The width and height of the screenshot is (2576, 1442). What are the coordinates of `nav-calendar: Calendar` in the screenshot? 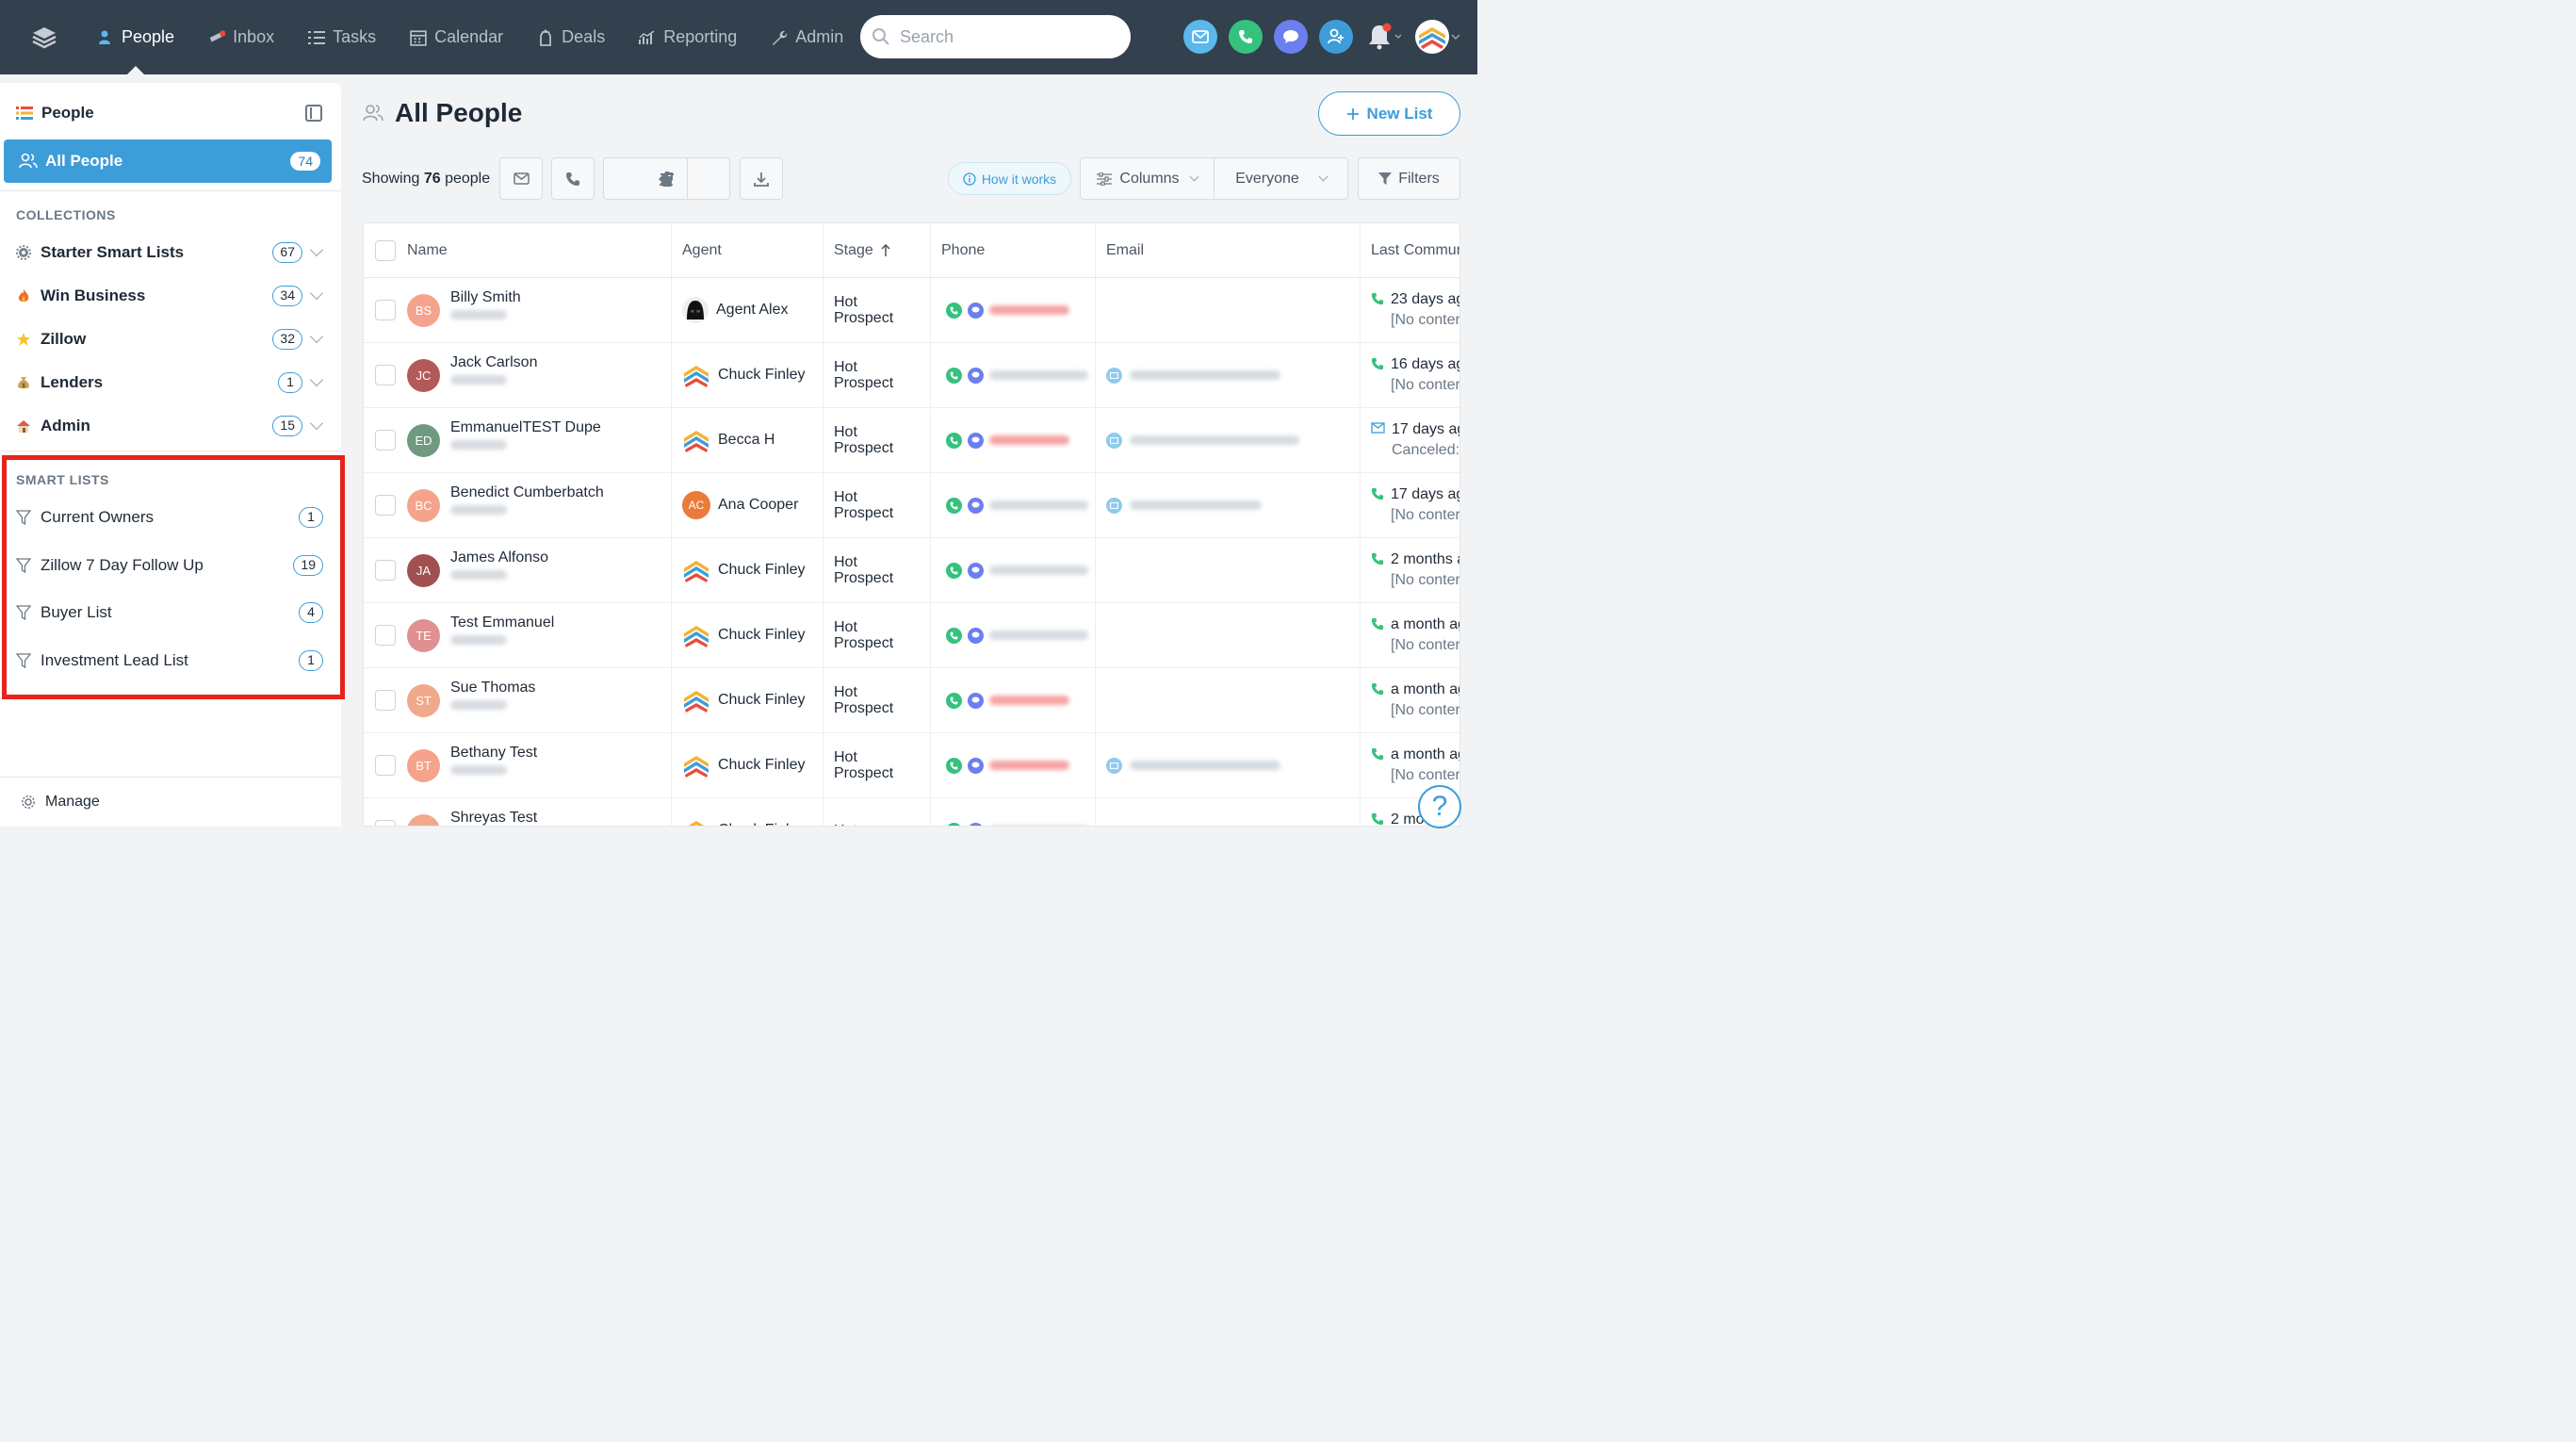 It's located at (456, 37).